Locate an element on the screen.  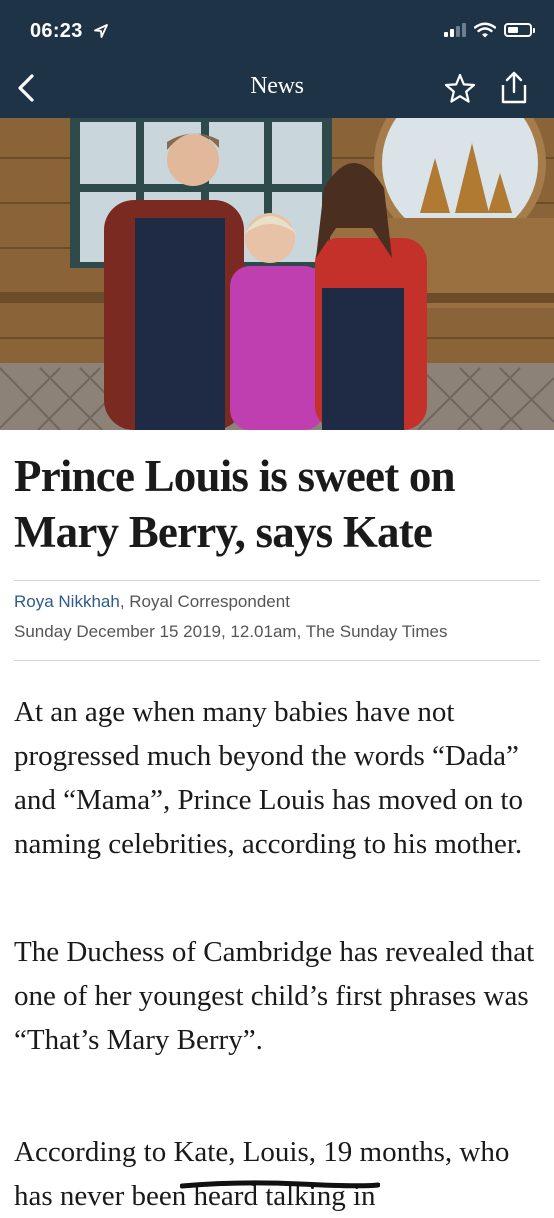
byline: Roya Nikkhah, Royal Correspondent is located at coordinates (152, 602).